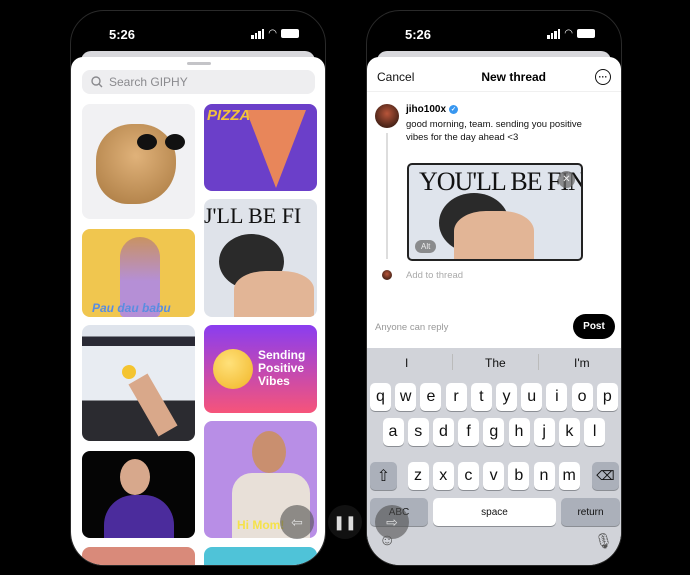 The image size is (690, 575). What do you see at coordinates (495, 363) in the screenshot?
I see `suggestion: The` at bounding box center [495, 363].